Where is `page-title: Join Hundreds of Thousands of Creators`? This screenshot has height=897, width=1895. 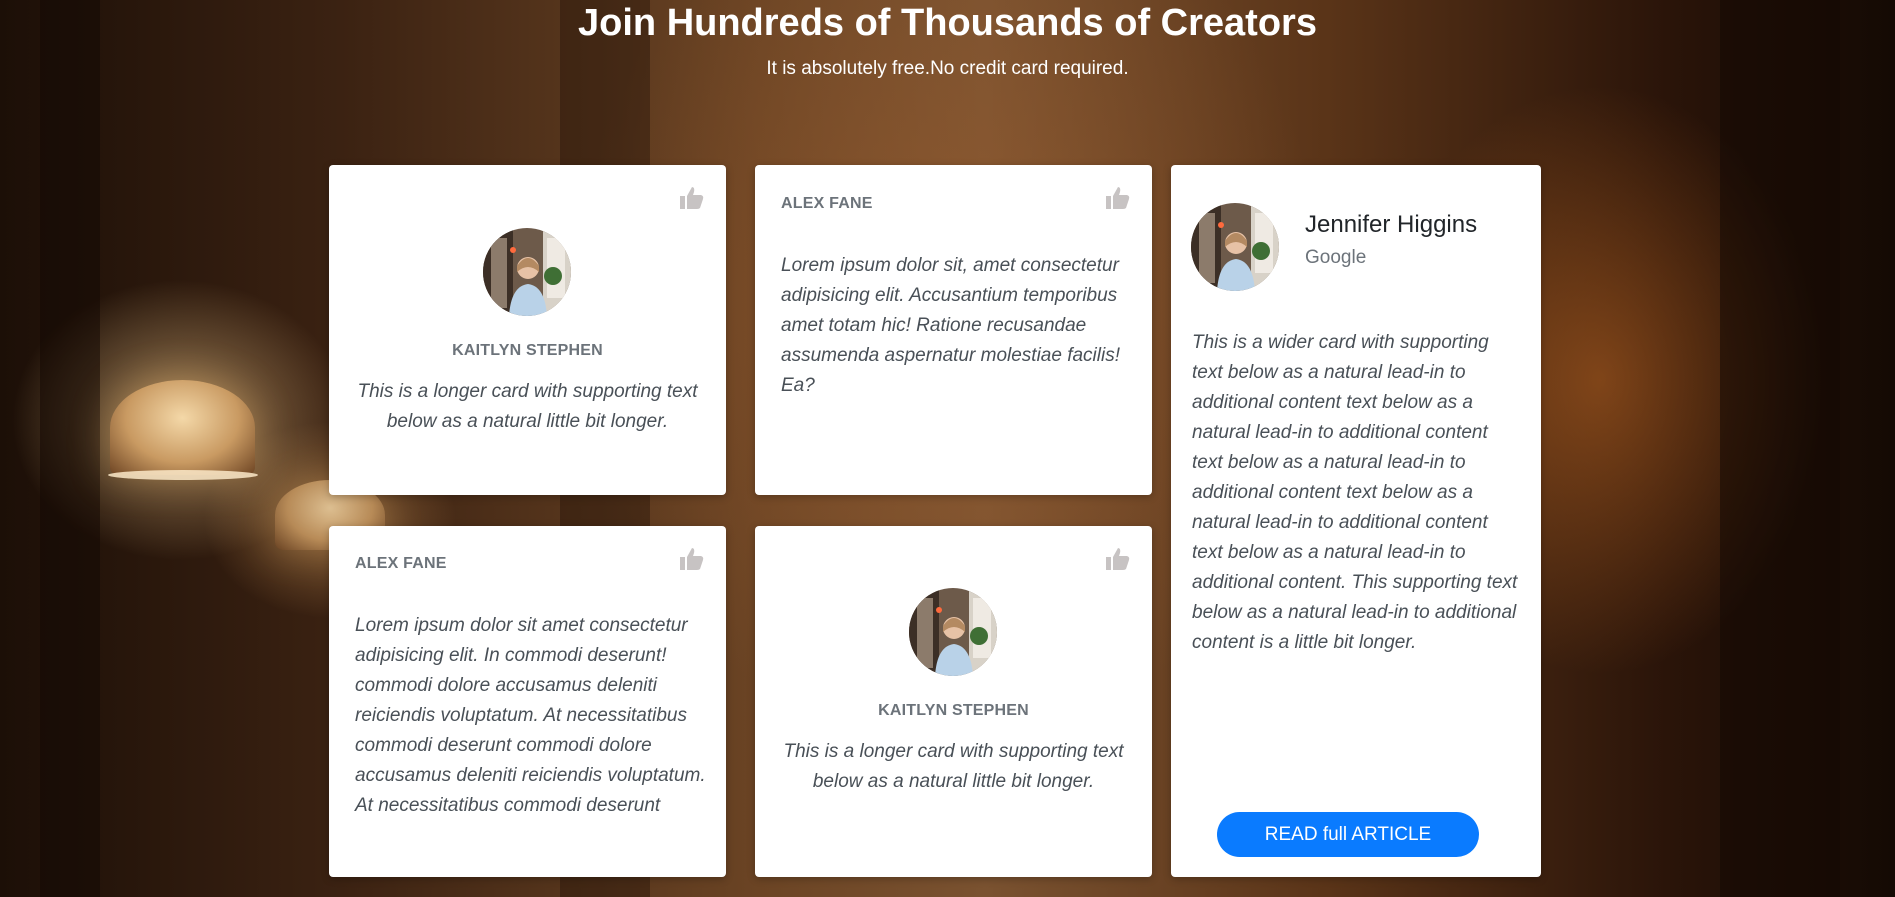
page-title: Join Hundreds of Thousands of Creators is located at coordinates (947, 23).